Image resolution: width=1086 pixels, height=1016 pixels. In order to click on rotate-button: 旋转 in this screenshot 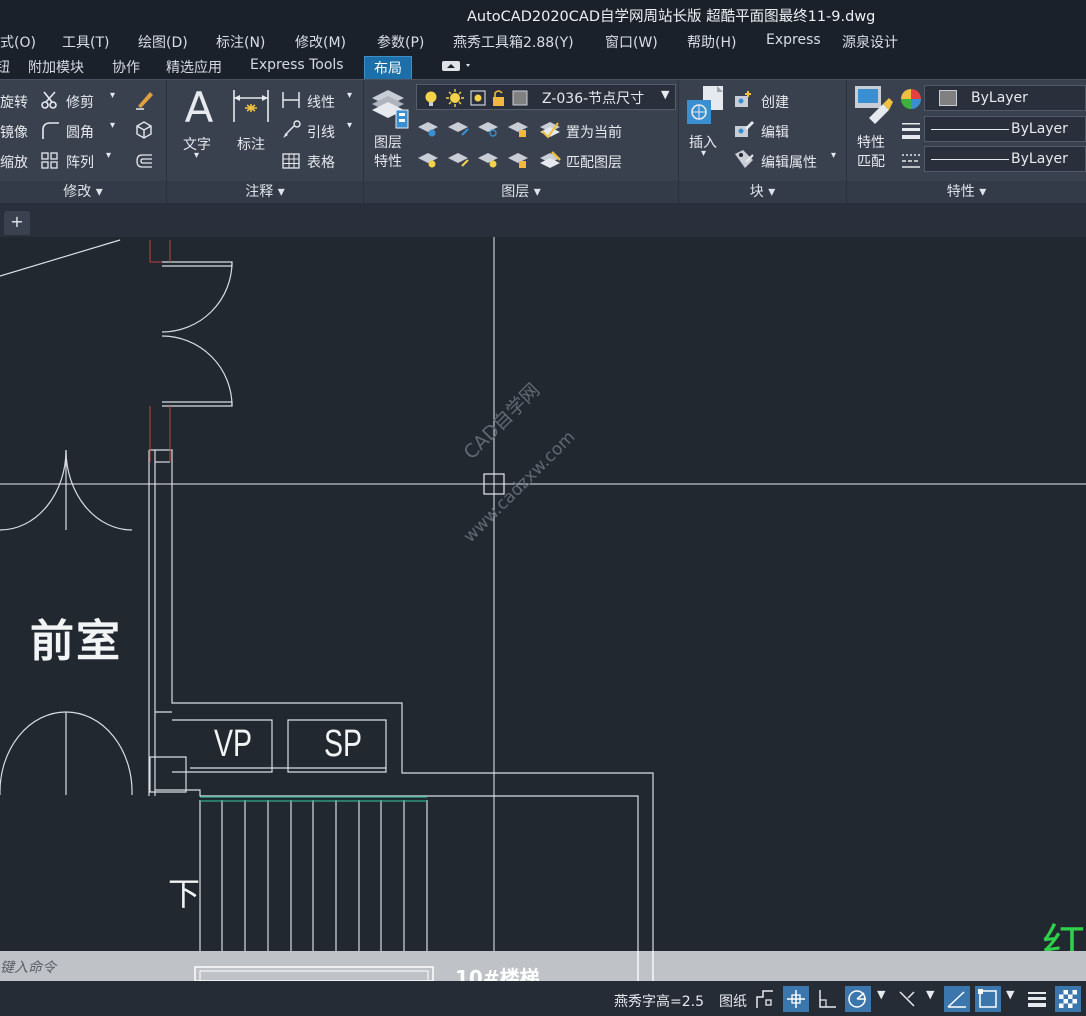, I will do `click(14, 102)`.